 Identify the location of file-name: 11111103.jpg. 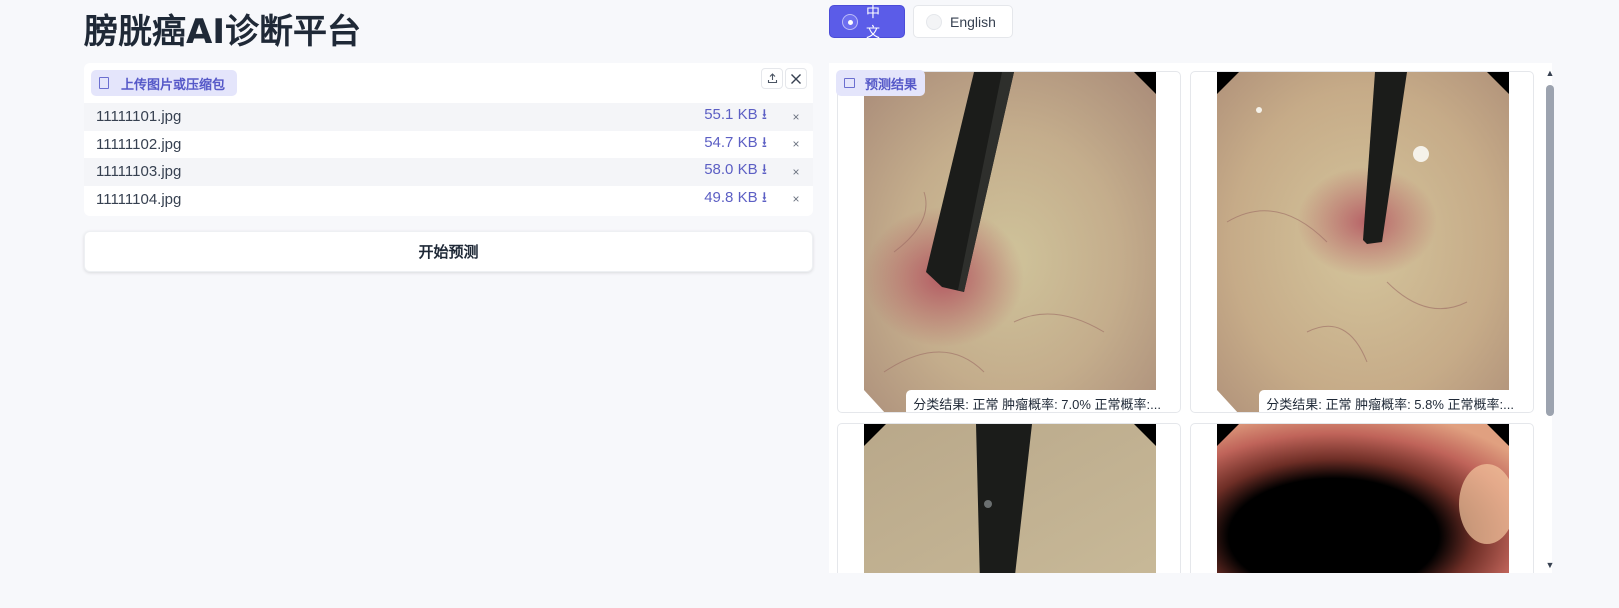
(139, 172).